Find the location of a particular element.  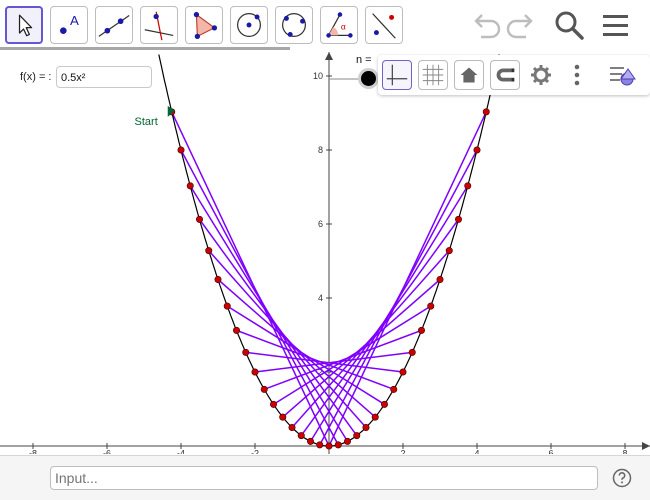

y-tick-label: 8 is located at coordinates (320, 150).